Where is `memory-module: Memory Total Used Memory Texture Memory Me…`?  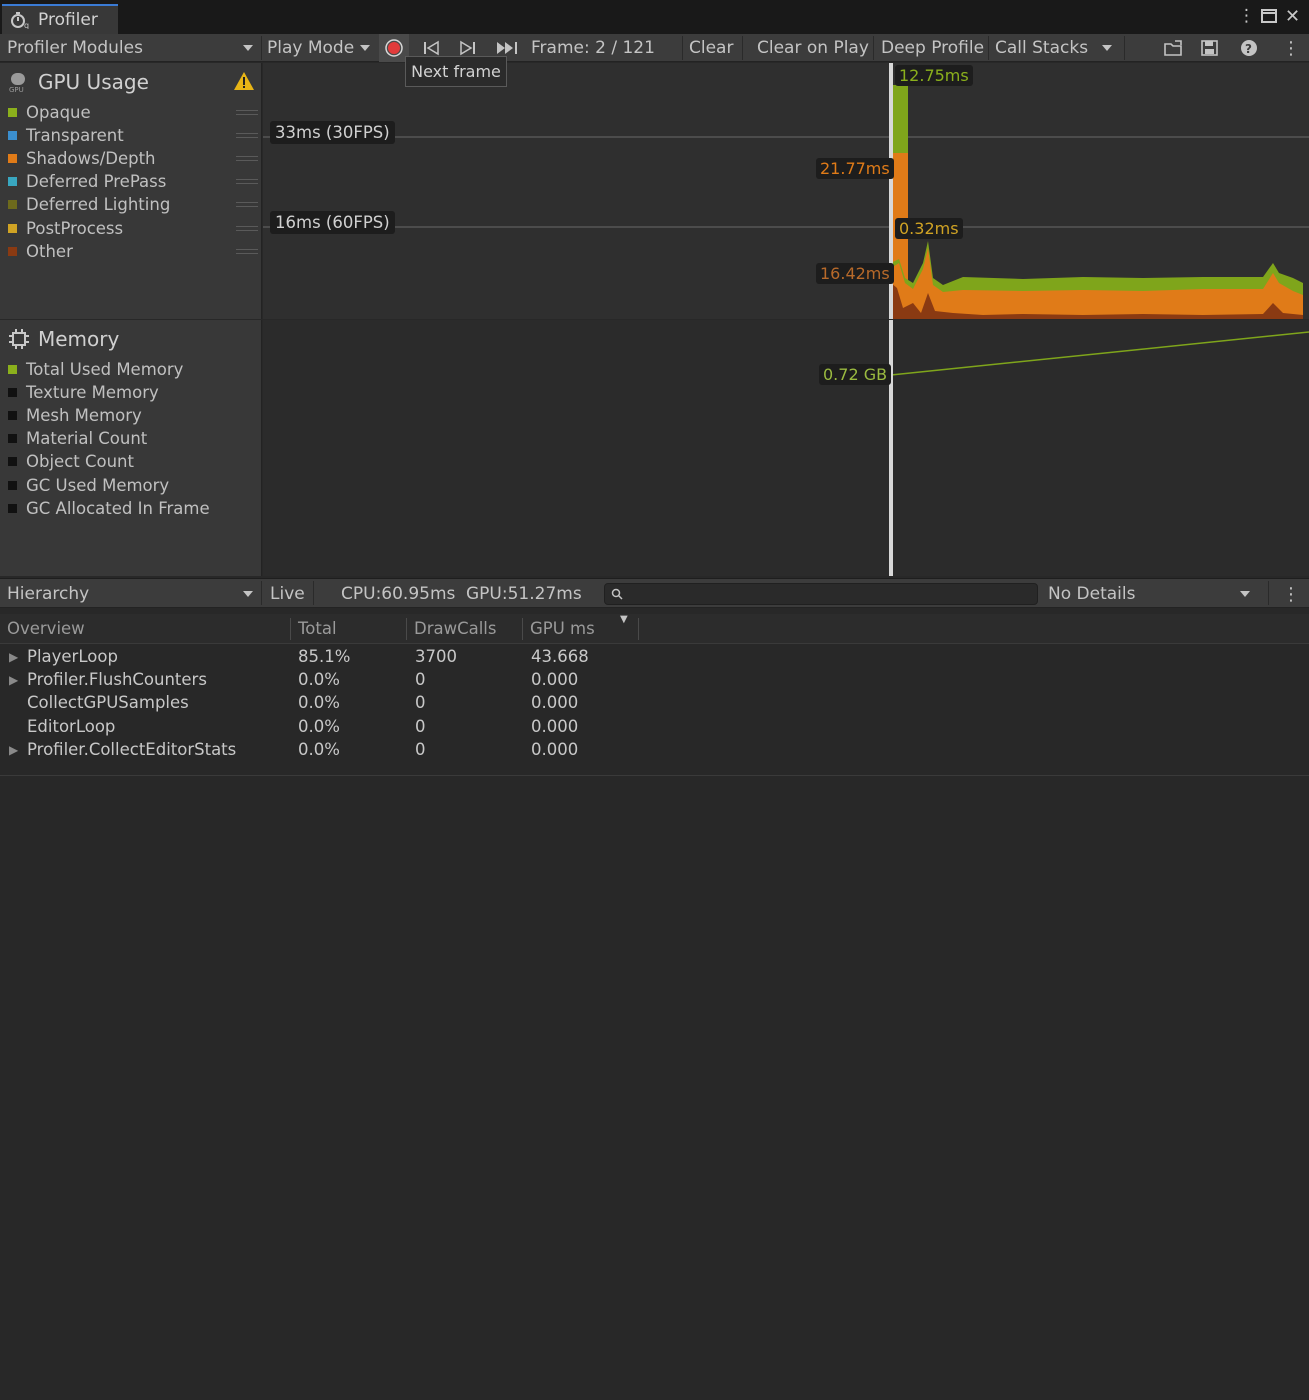
memory-module: Memory Total Used Memory Texture Memory Me… is located at coordinates (131, 448).